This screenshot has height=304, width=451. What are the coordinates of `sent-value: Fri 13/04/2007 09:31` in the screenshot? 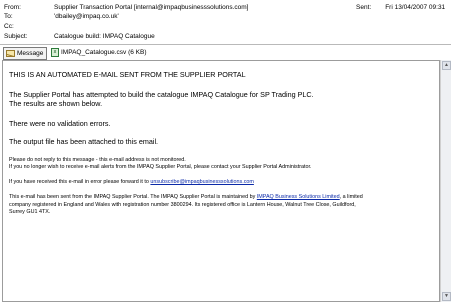 It's located at (415, 7).